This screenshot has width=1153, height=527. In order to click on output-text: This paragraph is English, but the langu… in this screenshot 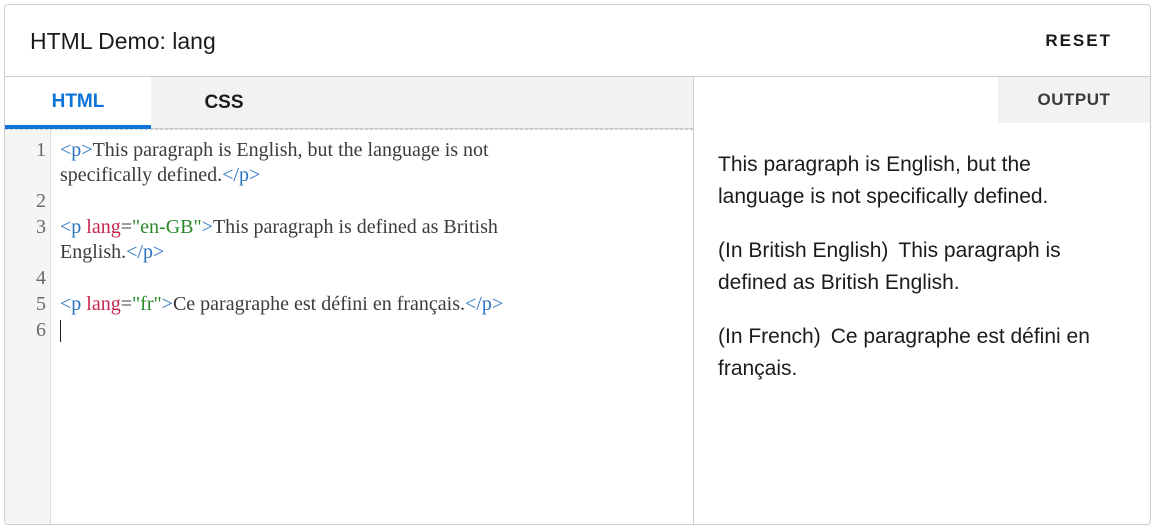, I will do `click(883, 180)`.